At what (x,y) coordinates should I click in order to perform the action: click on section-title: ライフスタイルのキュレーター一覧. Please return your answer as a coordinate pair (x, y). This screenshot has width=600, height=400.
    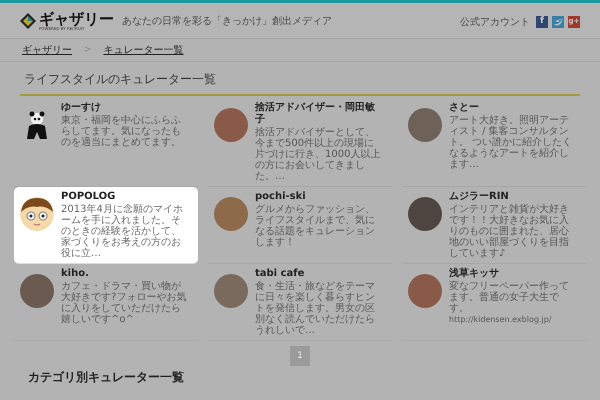
    Looking at the image, I should click on (300, 83).